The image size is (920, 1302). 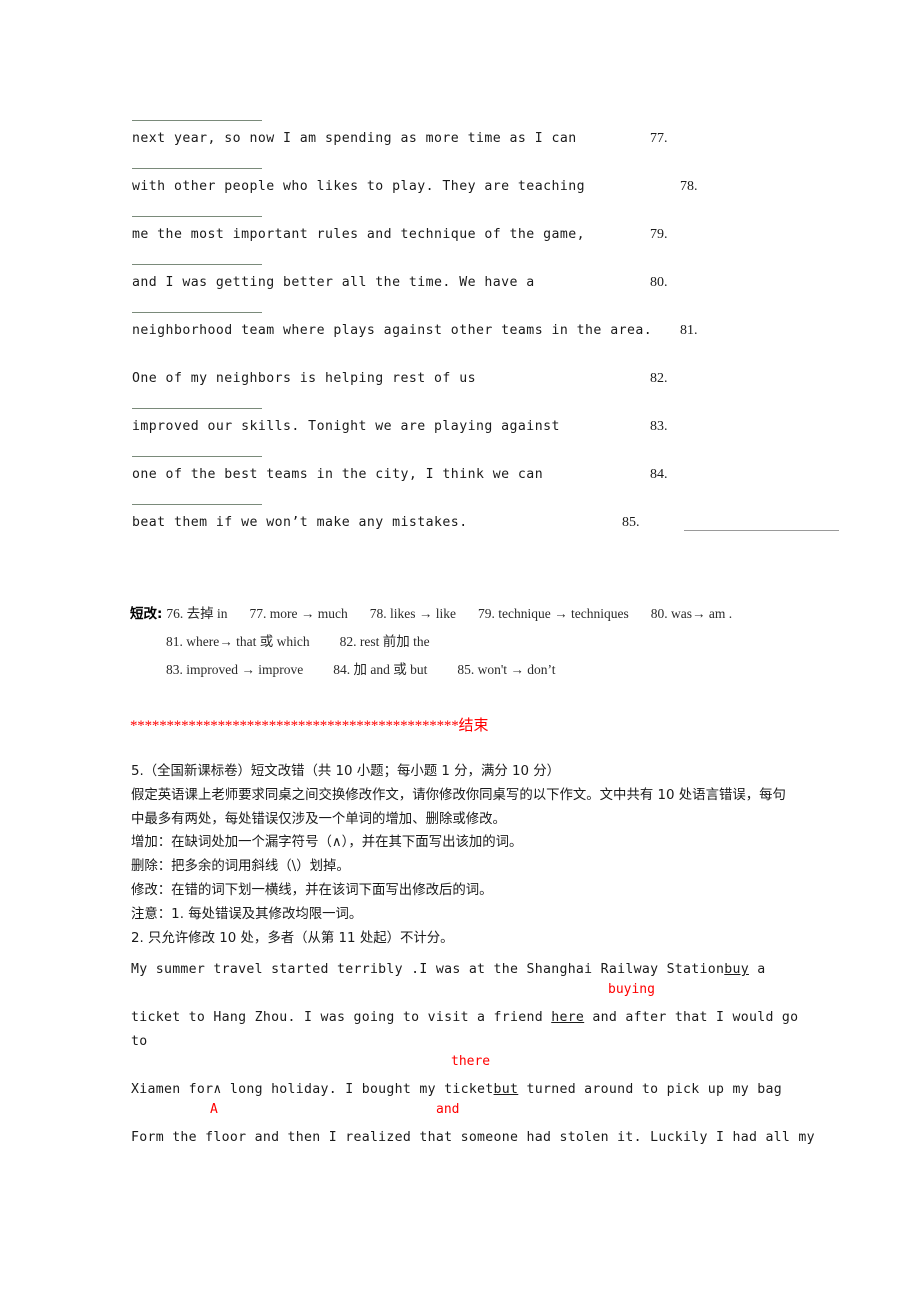 I want to click on exercise-line-text: beat them if we won’t make any mistakes., so click(x=300, y=522).